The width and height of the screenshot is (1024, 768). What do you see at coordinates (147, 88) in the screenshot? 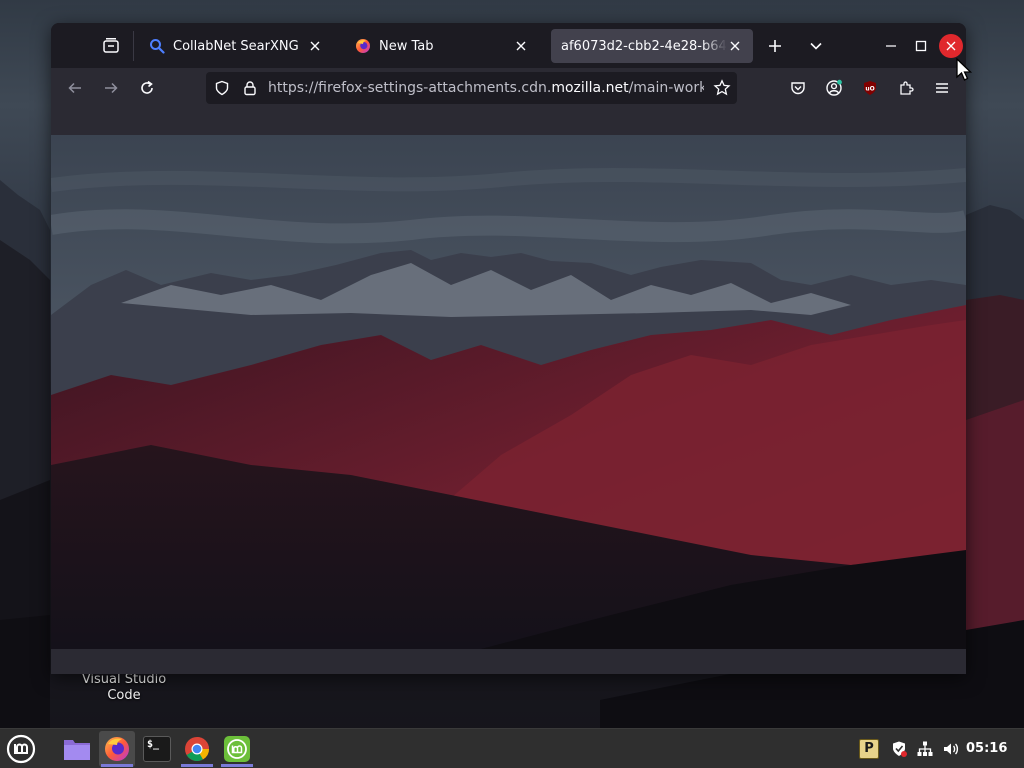
I see `reload-icon` at bounding box center [147, 88].